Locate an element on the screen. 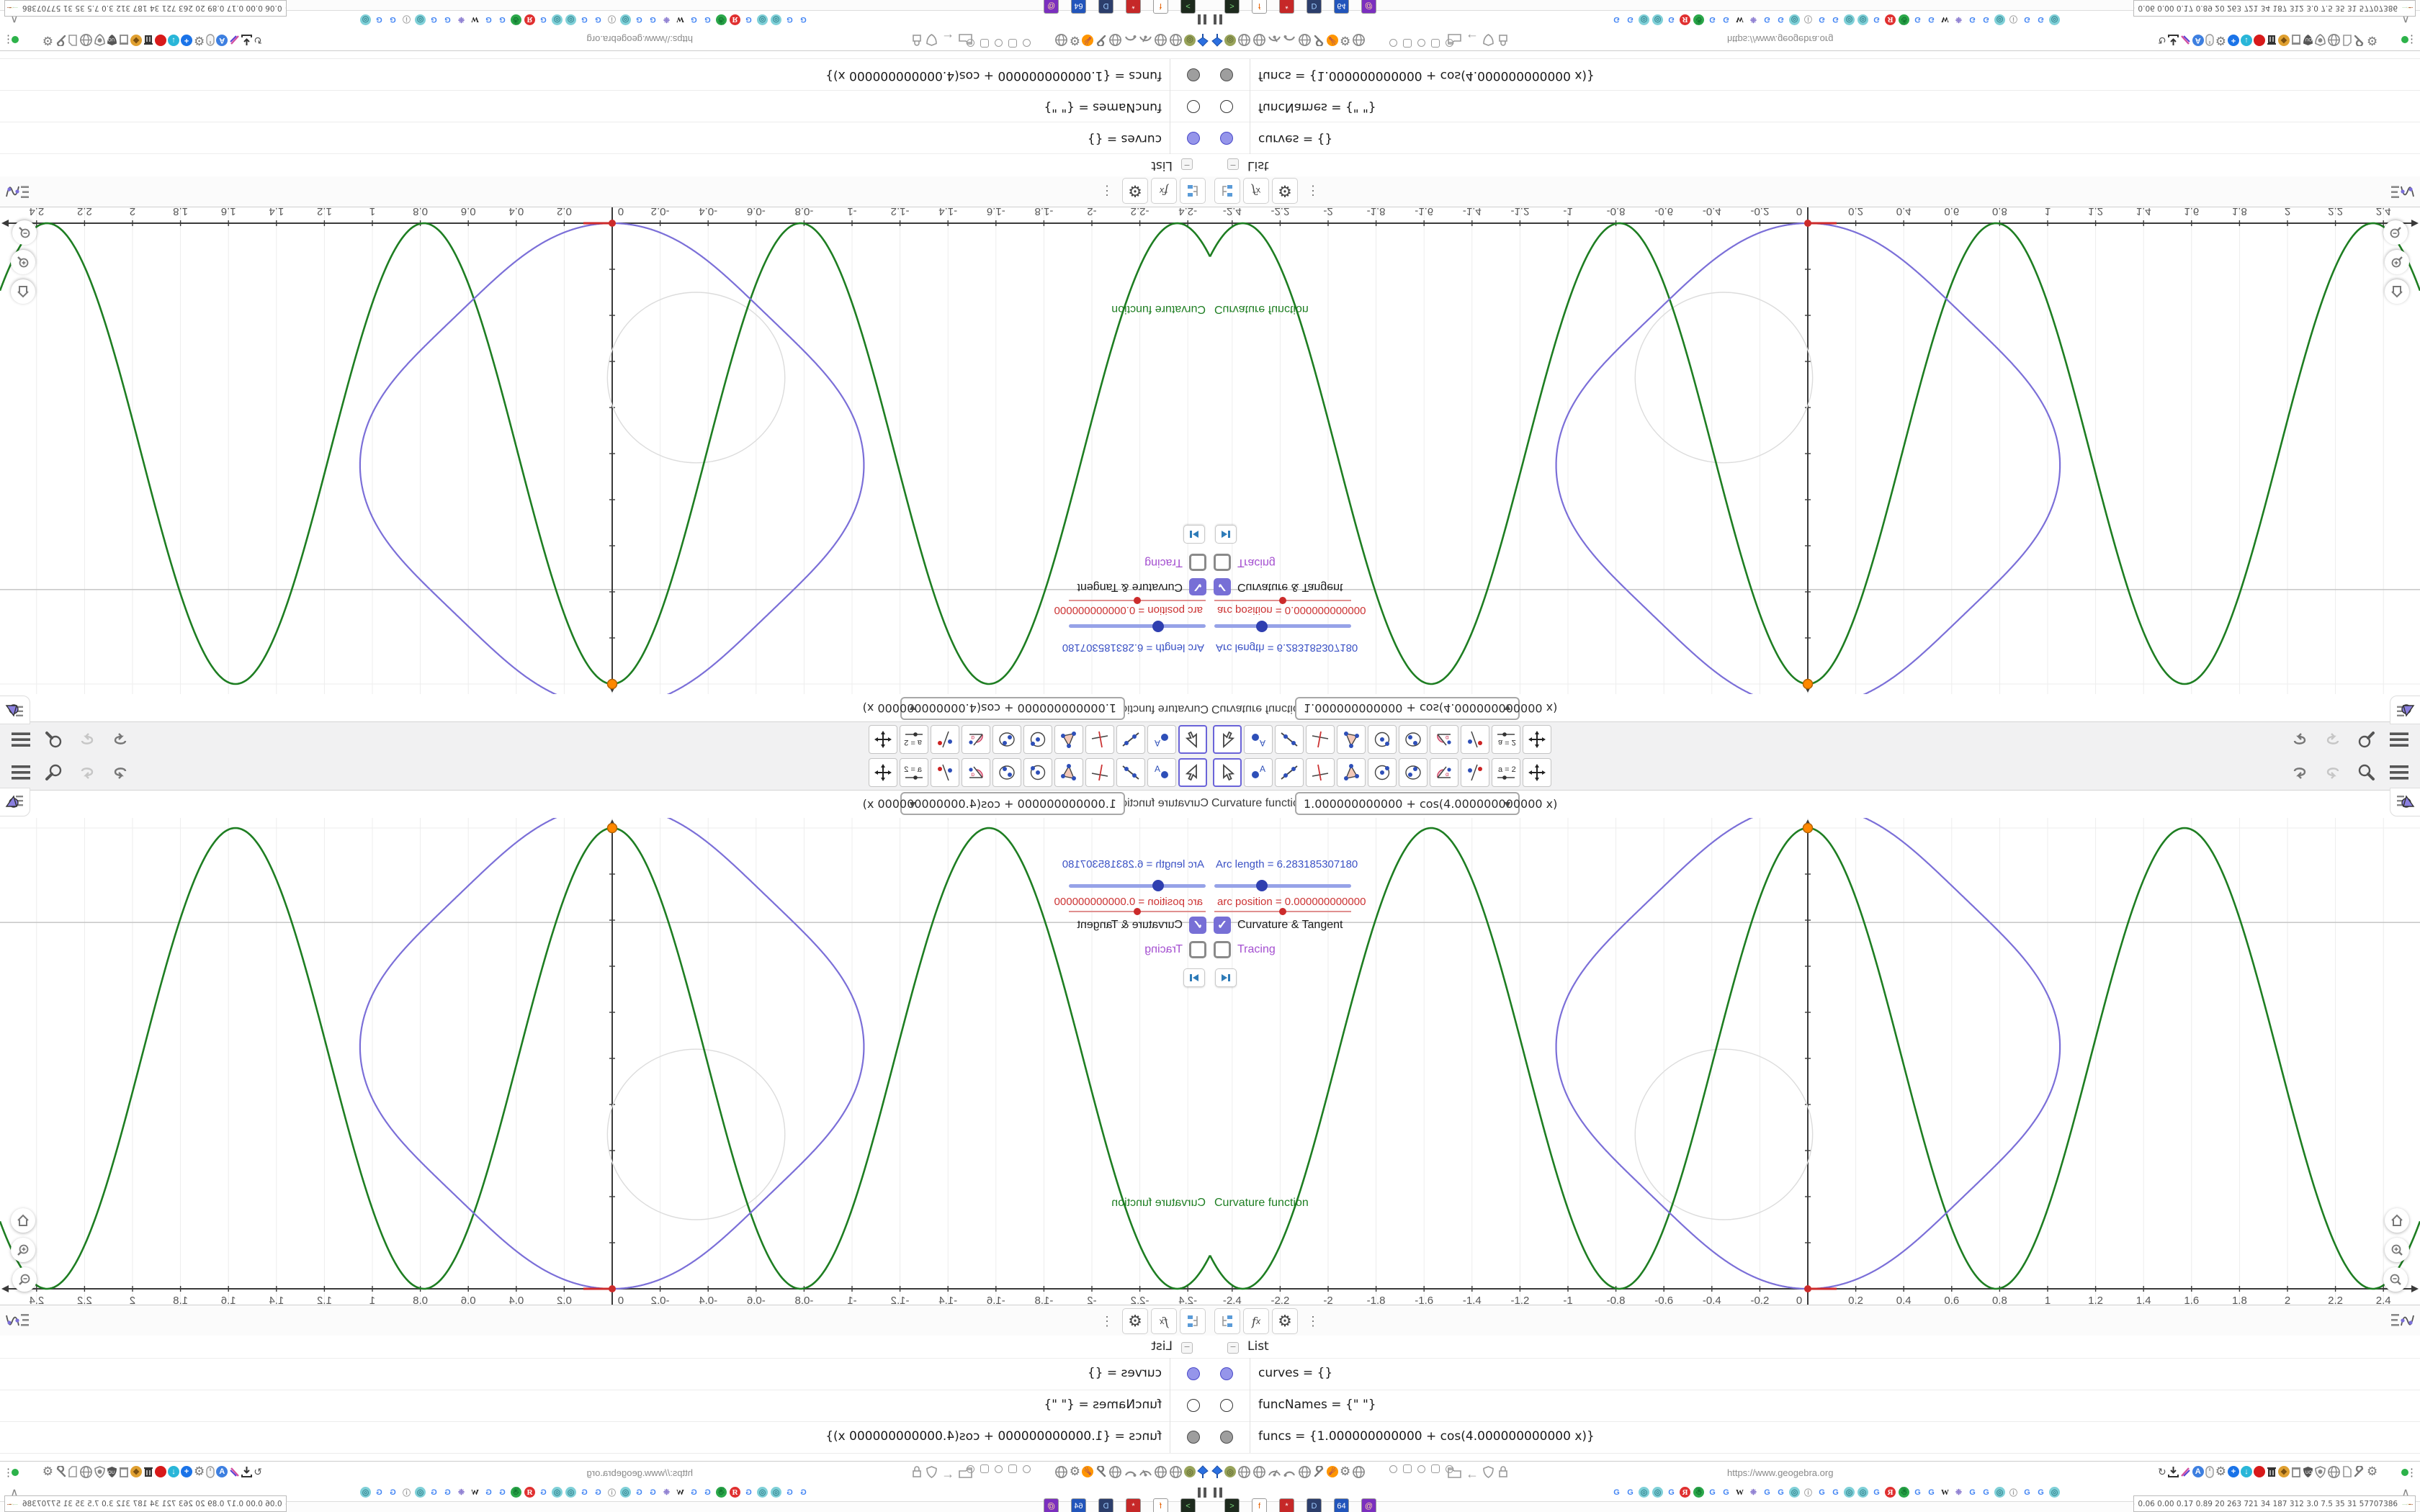 This screenshot has height=1512, width=2420. slider-tool: a = 2 is located at coordinates (914, 772).